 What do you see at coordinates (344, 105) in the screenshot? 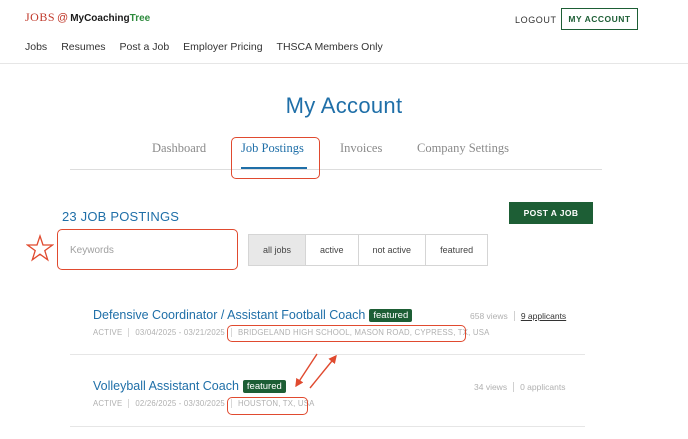
I see `page-title: My Account` at bounding box center [344, 105].